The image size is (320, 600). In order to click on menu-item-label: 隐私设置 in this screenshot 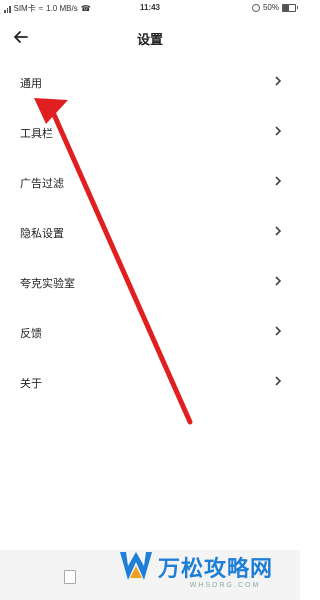, I will do `click(42, 233)`.